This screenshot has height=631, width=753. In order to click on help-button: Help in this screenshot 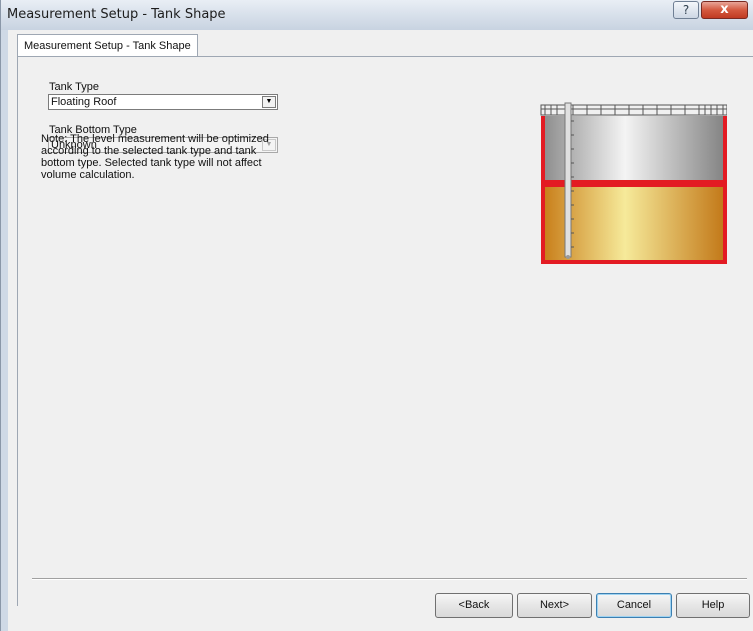, I will do `click(713, 605)`.